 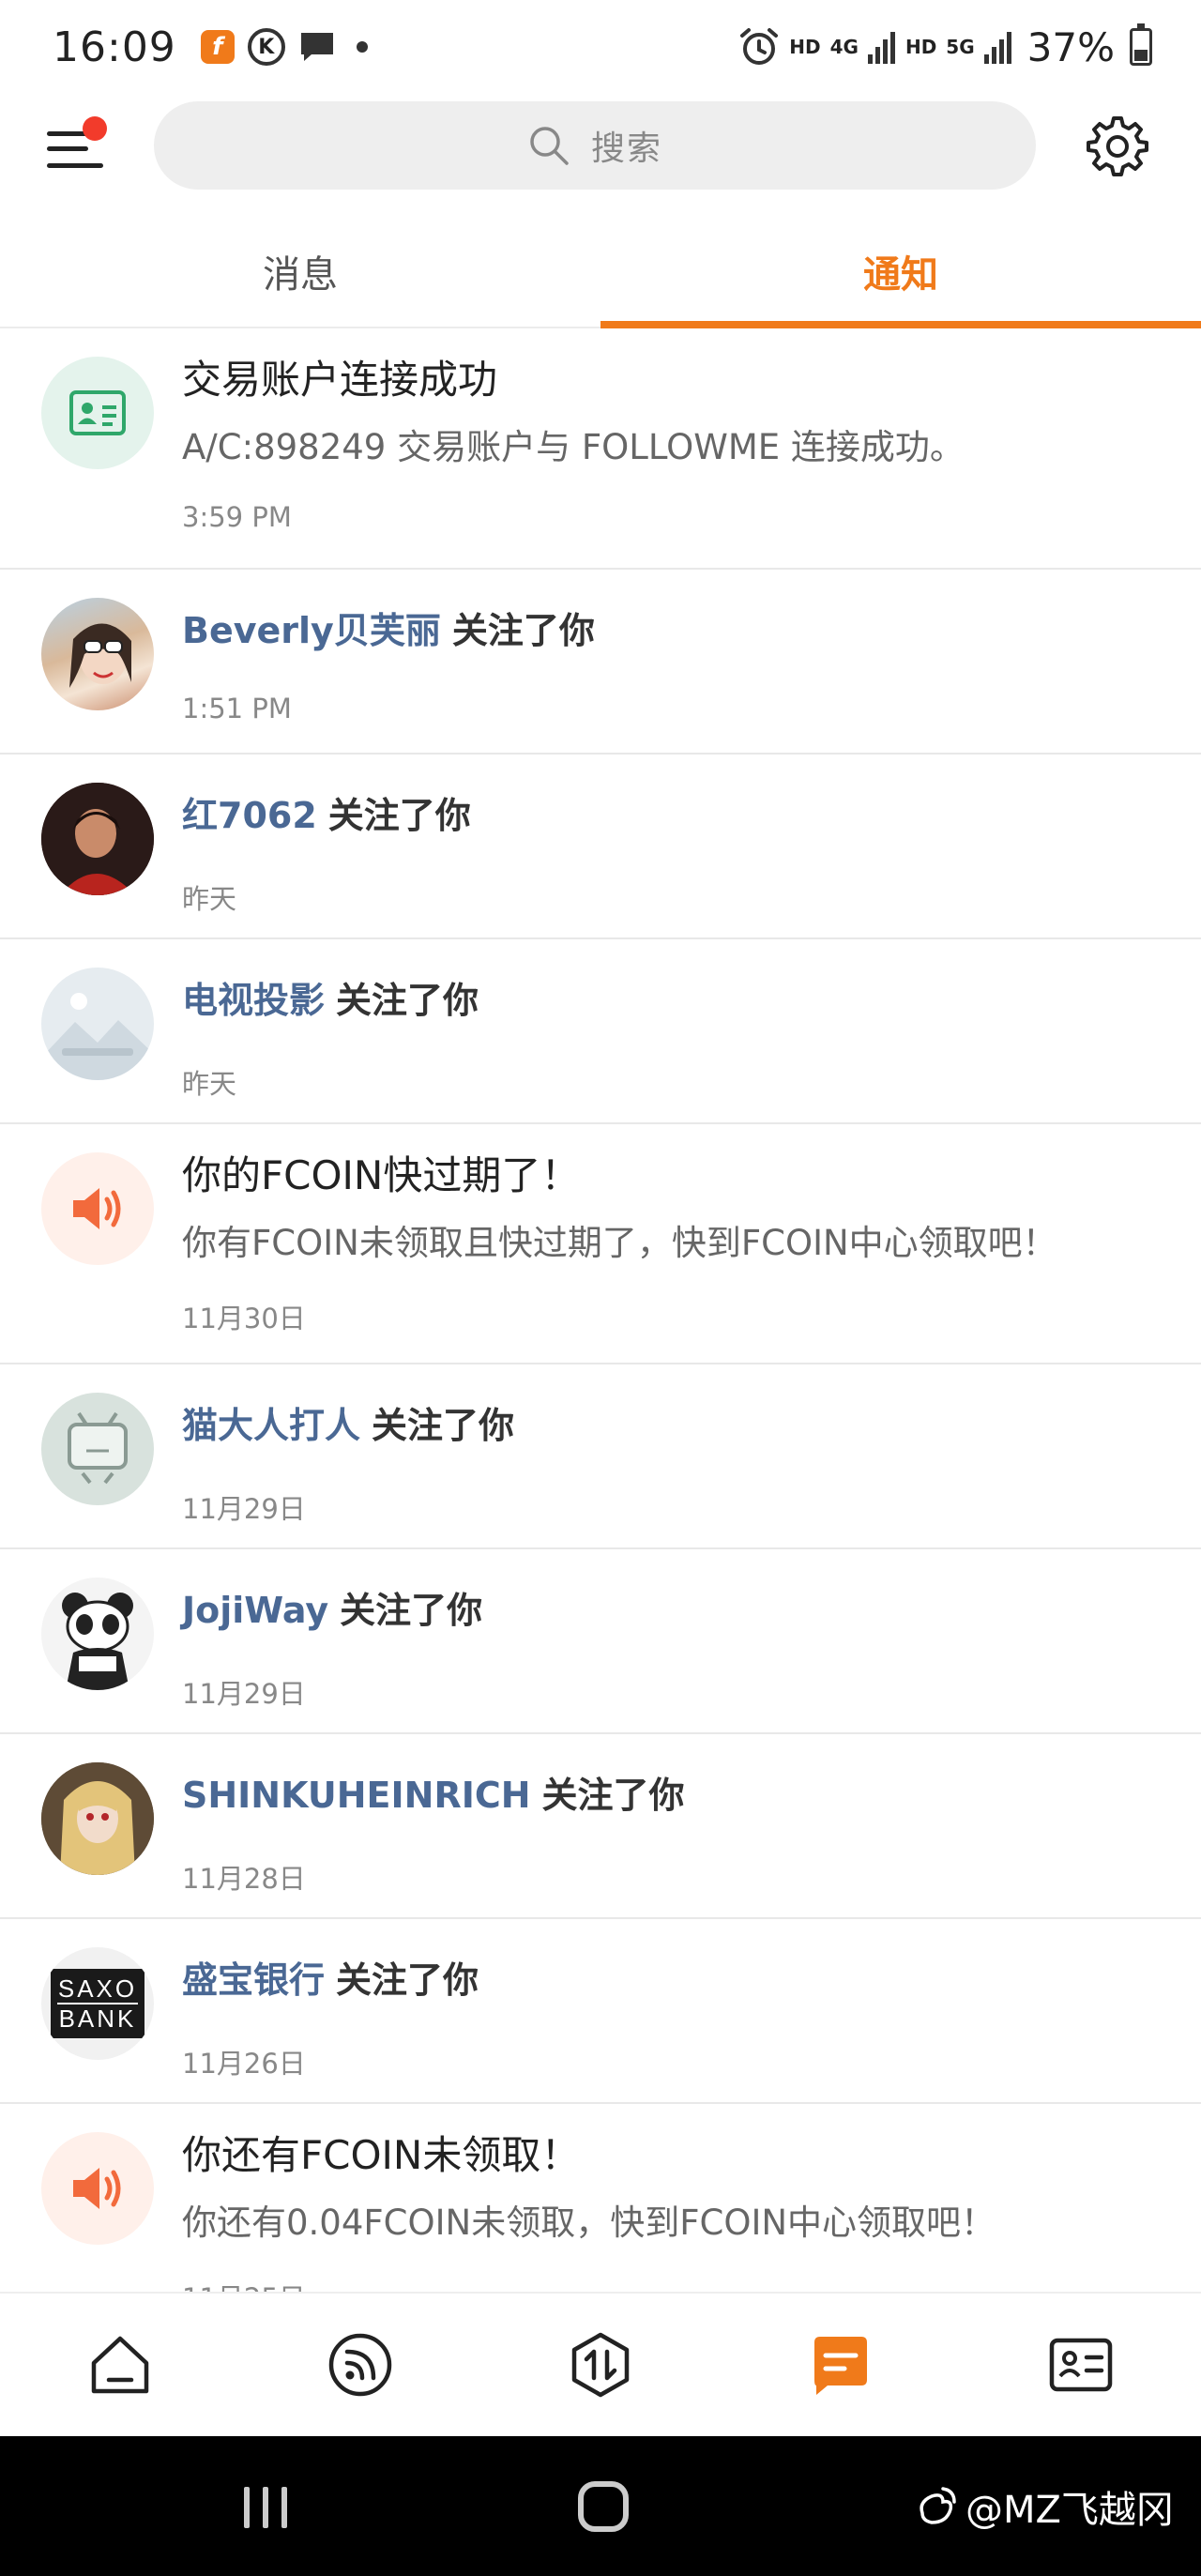 I want to click on status-notification-icons: f K, so click(x=284, y=47).